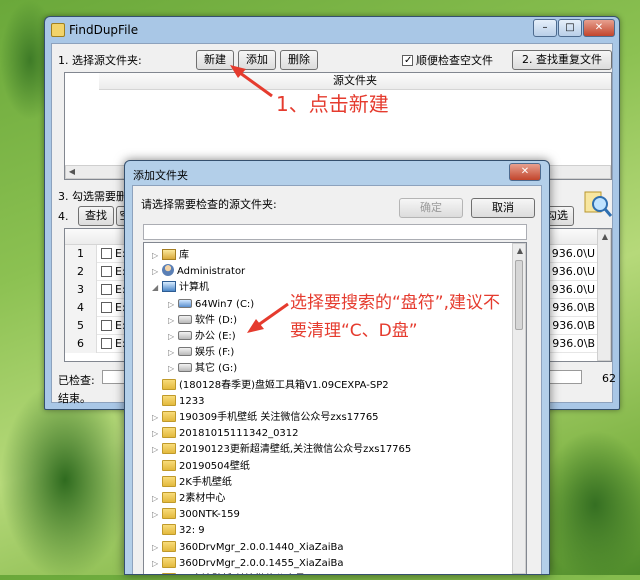  What do you see at coordinates (170, 255) in the screenshot?
I see `tree-node: ▷ 库` at bounding box center [170, 255].